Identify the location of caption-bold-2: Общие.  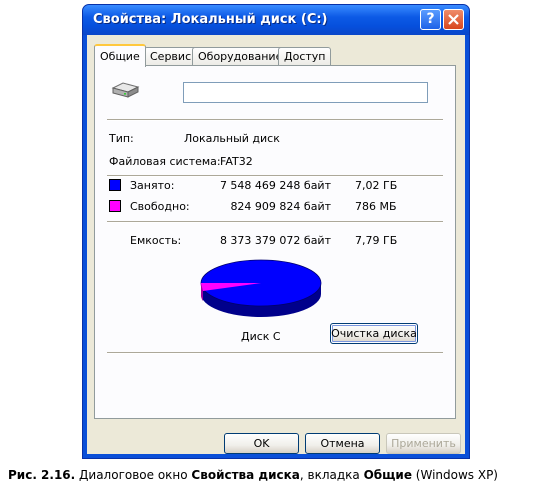
(387, 475).